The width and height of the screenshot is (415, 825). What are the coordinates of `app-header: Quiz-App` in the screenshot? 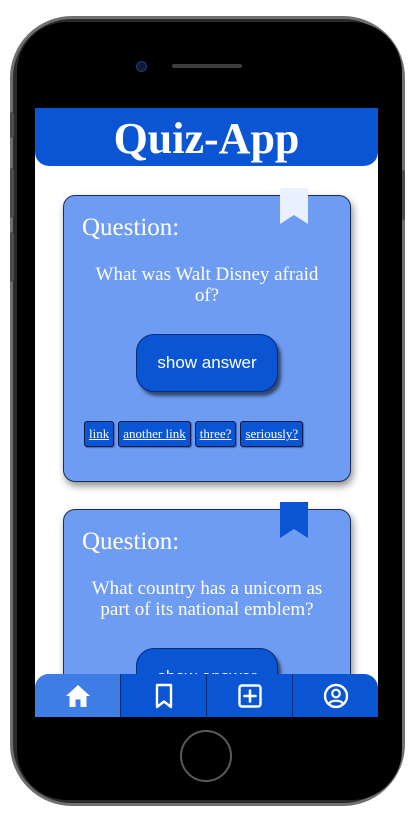 It's located at (206, 137).